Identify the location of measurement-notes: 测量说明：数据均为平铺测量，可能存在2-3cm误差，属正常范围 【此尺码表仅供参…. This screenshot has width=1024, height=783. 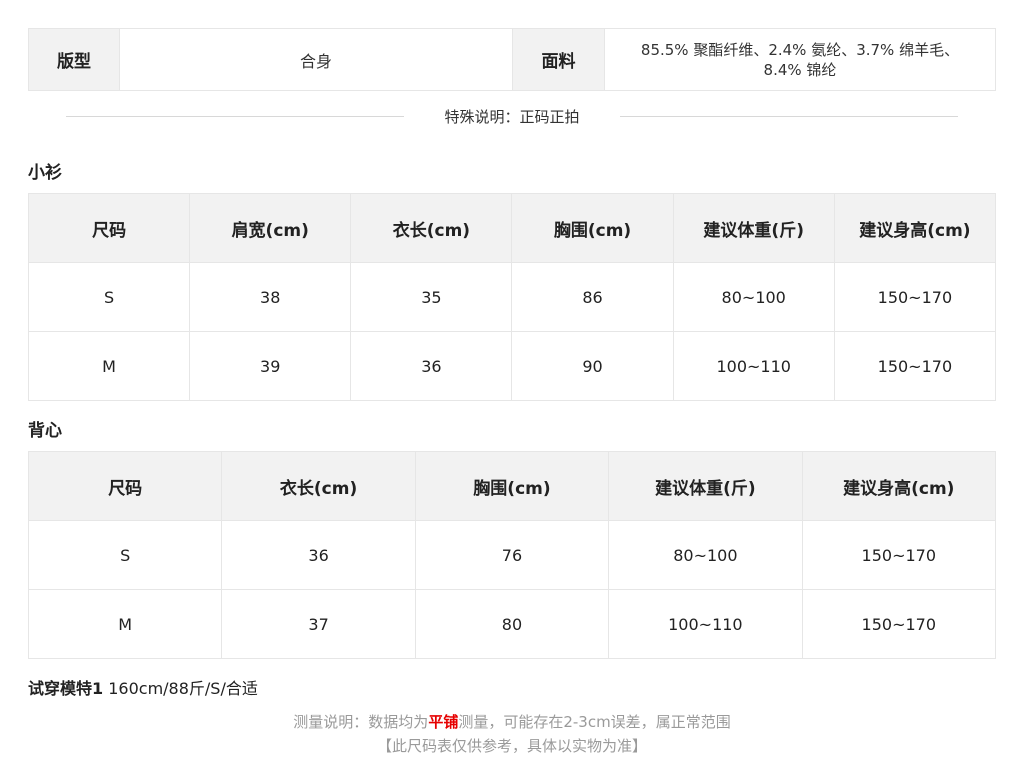
(512, 734).